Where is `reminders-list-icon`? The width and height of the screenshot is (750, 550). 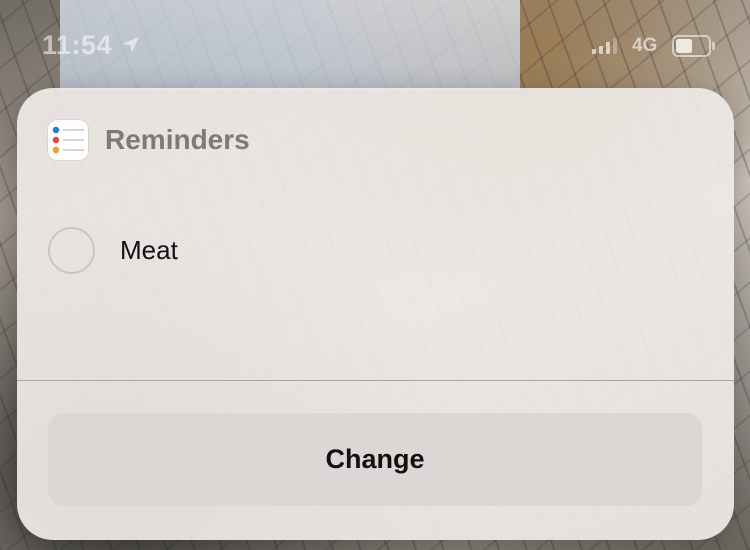 reminders-list-icon is located at coordinates (68, 140).